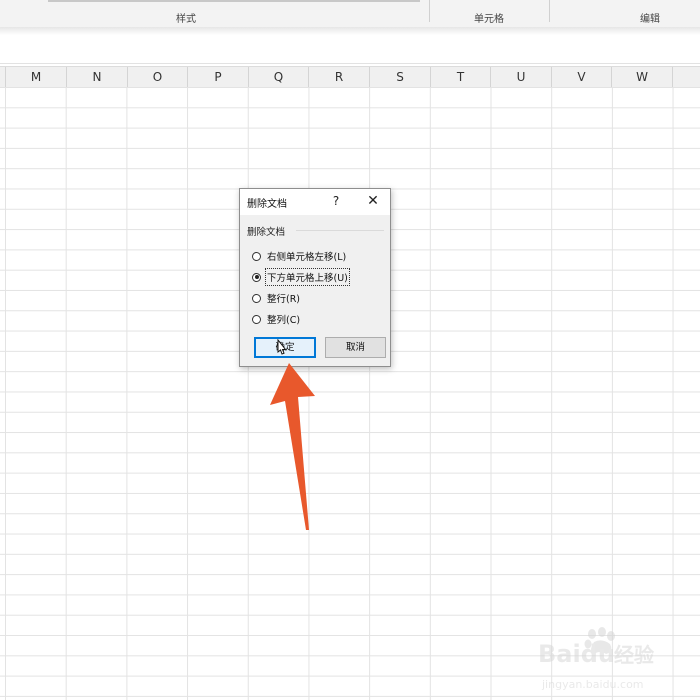 This screenshot has height=700, width=700. What do you see at coordinates (642, 77) in the screenshot?
I see `column-header-w: W` at bounding box center [642, 77].